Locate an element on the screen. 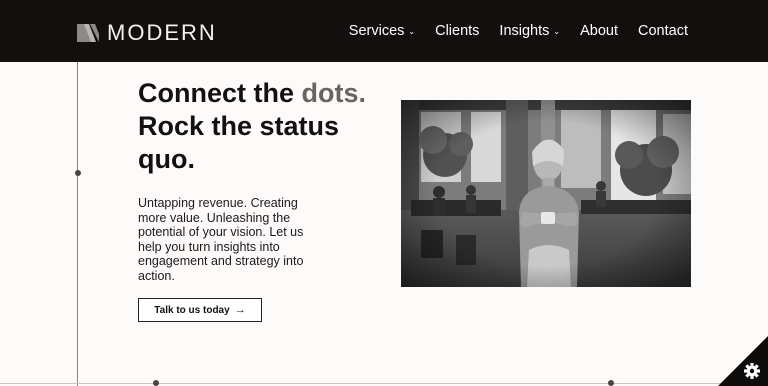  nav-services-label: Services is located at coordinates (376, 31).